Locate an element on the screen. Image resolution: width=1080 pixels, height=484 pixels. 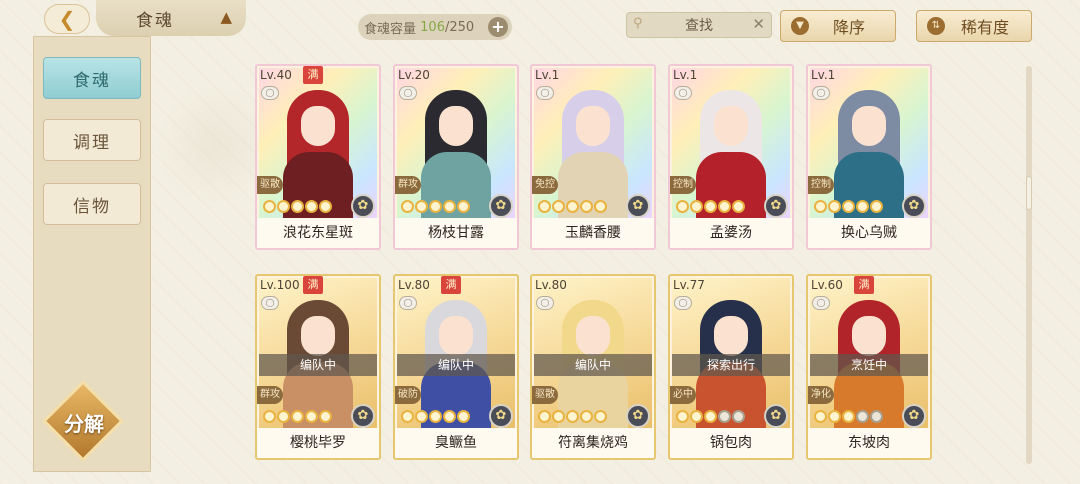
search-placeholder: 查找 is located at coordinates (699, 26).